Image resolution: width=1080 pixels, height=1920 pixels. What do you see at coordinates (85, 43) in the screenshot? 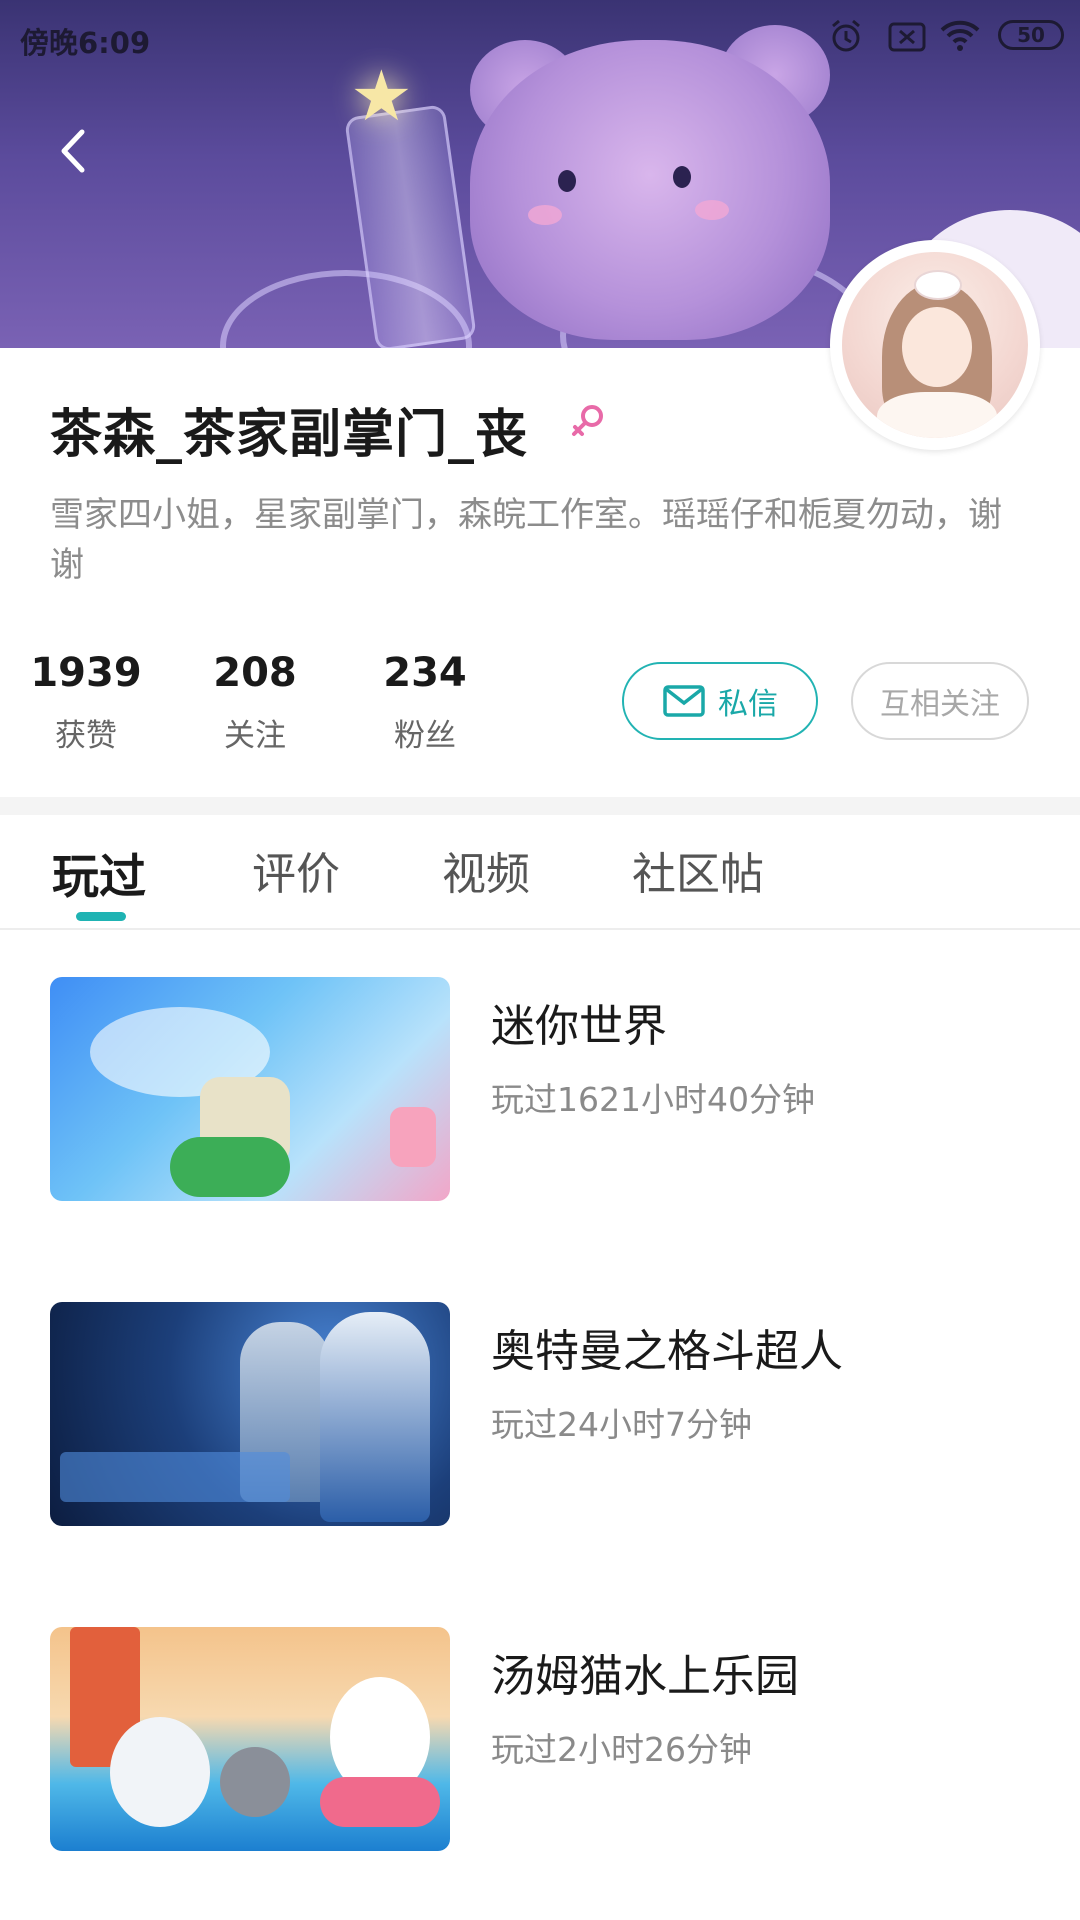
I see `status-time: 傍晚6:09` at bounding box center [85, 43].